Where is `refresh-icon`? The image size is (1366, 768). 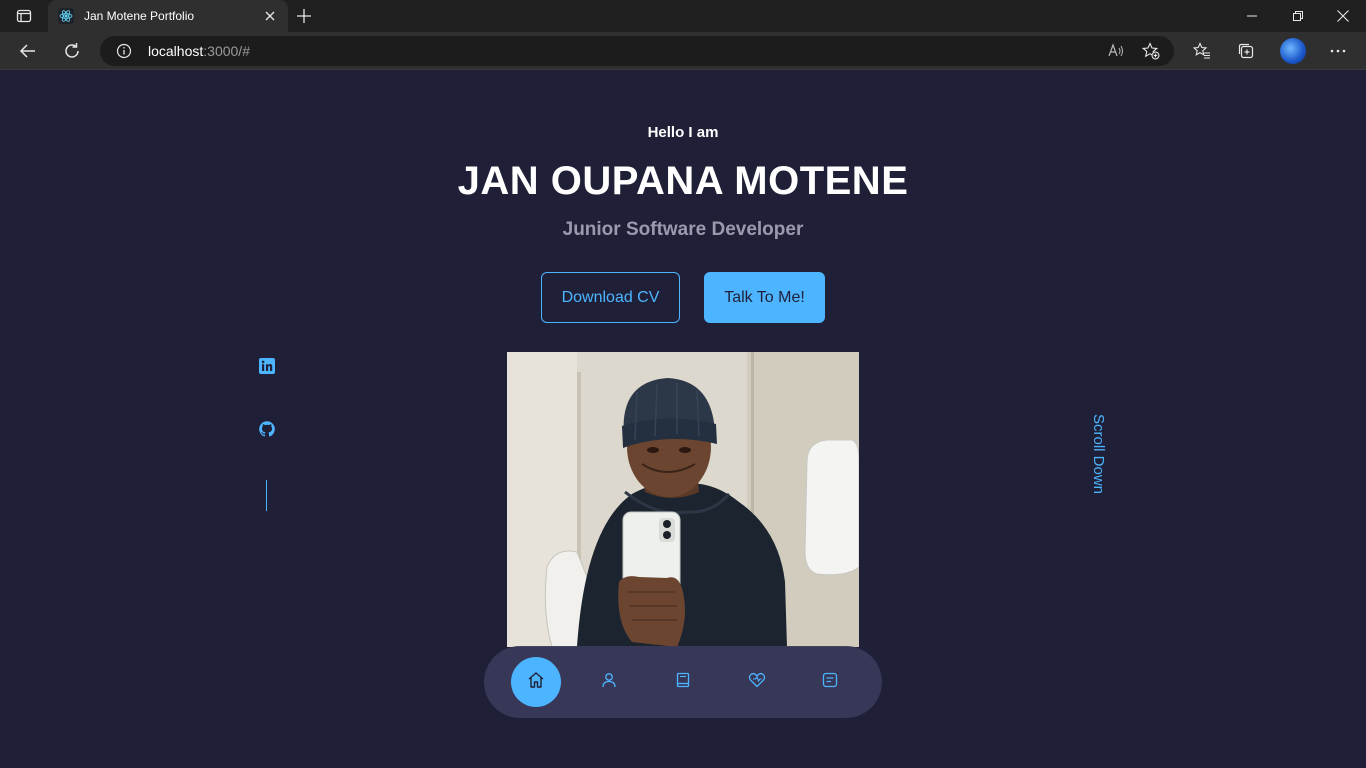 refresh-icon is located at coordinates (72, 51).